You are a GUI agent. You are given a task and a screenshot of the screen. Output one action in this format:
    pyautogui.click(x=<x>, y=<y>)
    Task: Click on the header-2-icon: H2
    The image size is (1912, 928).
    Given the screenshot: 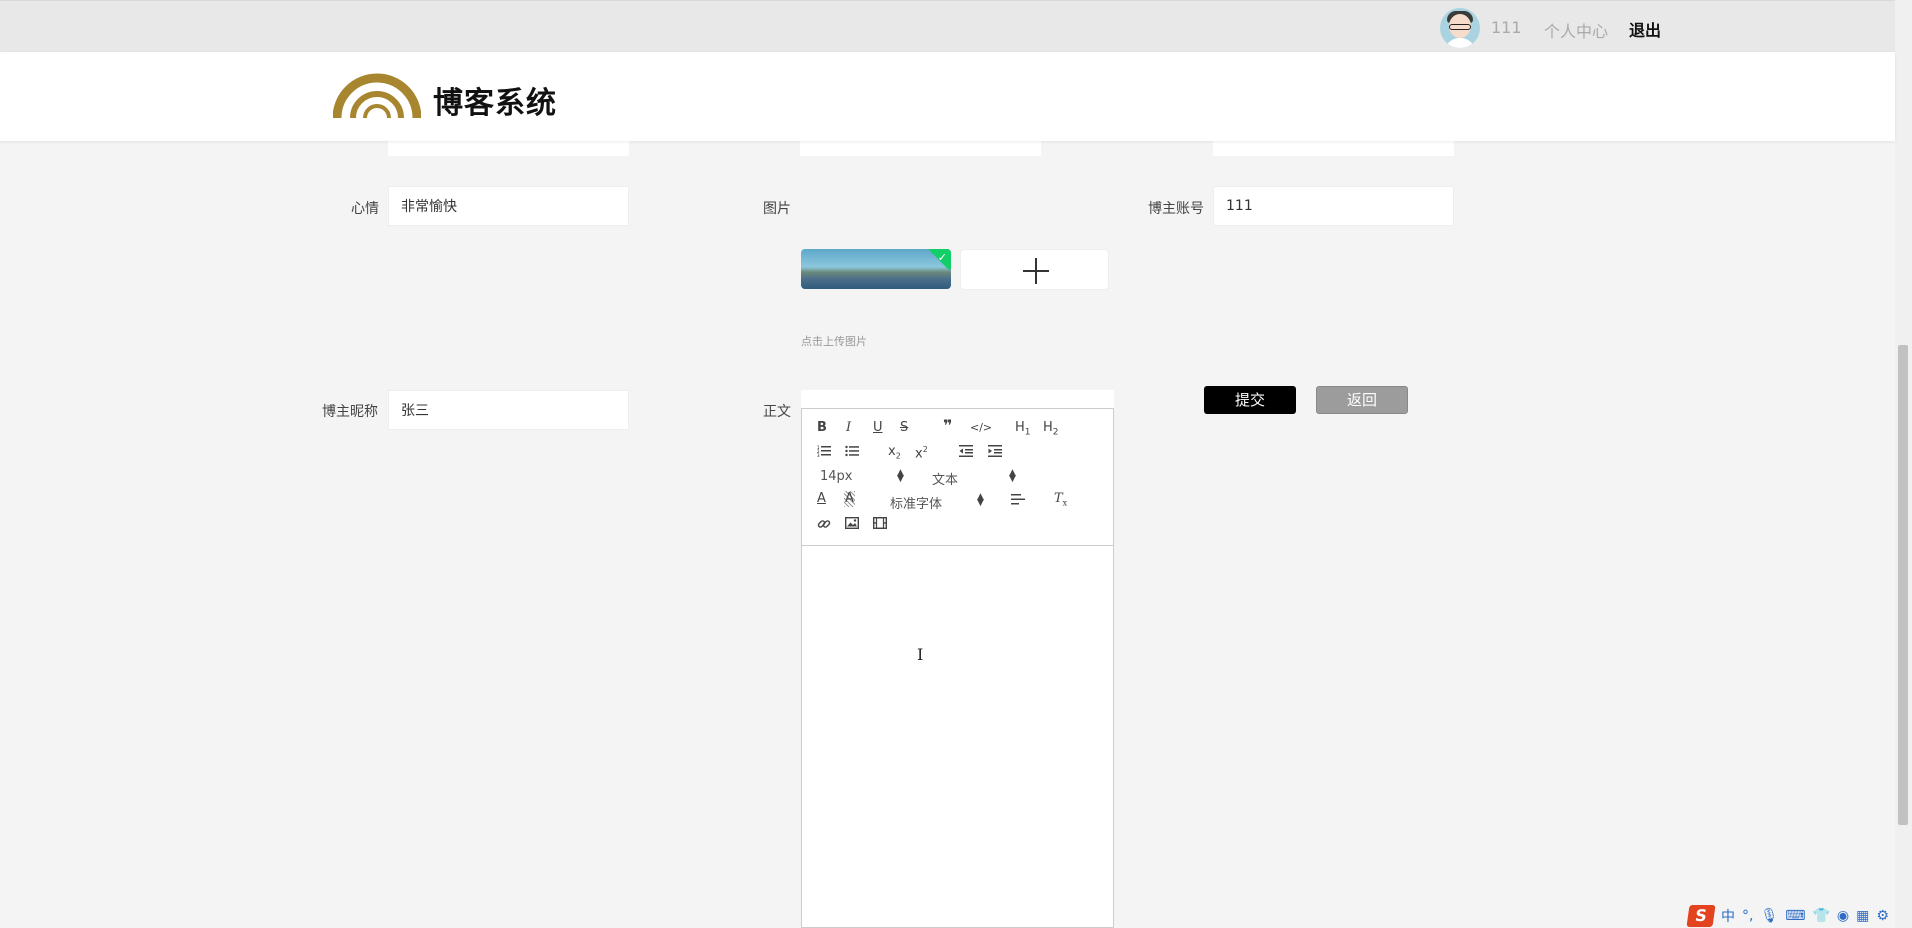 What is the action you would take?
    pyautogui.click(x=1051, y=430)
    